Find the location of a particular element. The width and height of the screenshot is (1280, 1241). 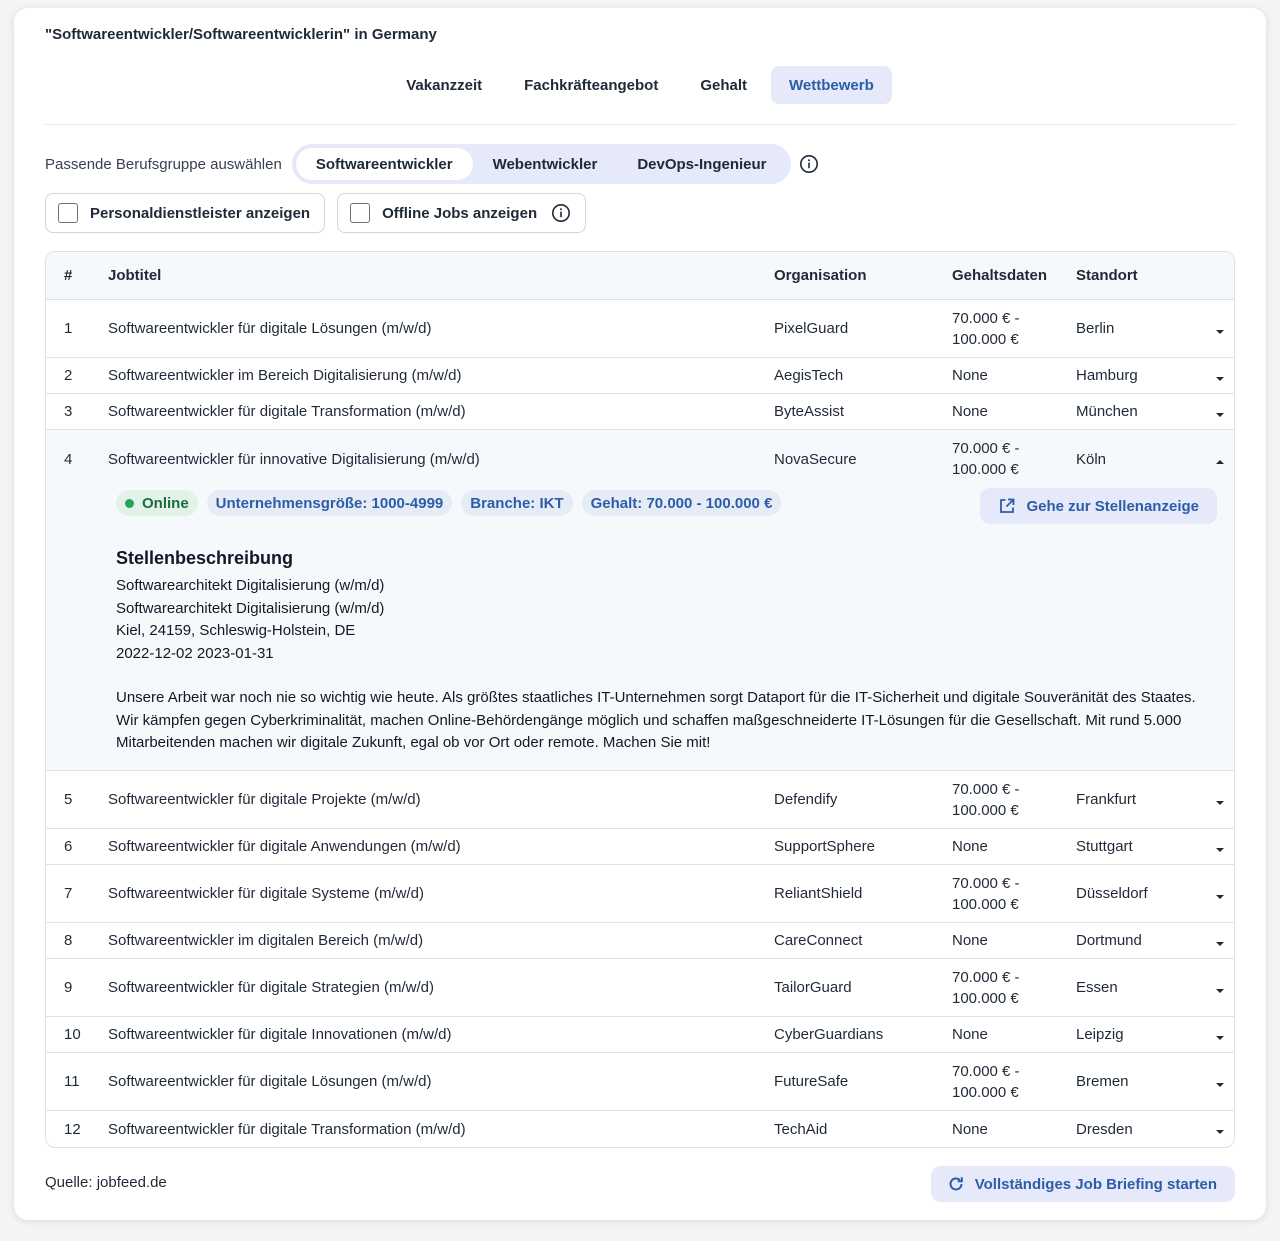

offline-filter: Offline Jobs anzeigen is located at coordinates (462, 213).